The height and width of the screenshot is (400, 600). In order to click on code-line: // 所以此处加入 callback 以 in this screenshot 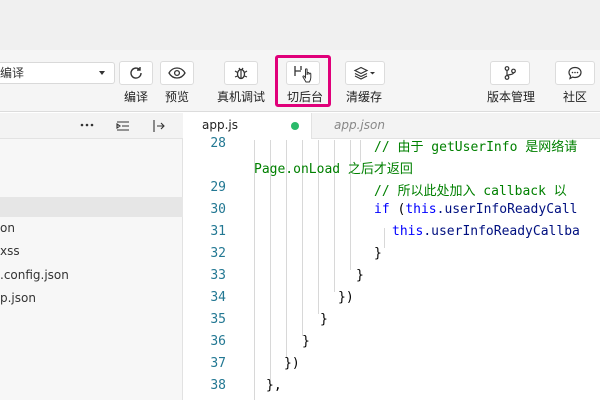, I will do `click(470, 189)`.